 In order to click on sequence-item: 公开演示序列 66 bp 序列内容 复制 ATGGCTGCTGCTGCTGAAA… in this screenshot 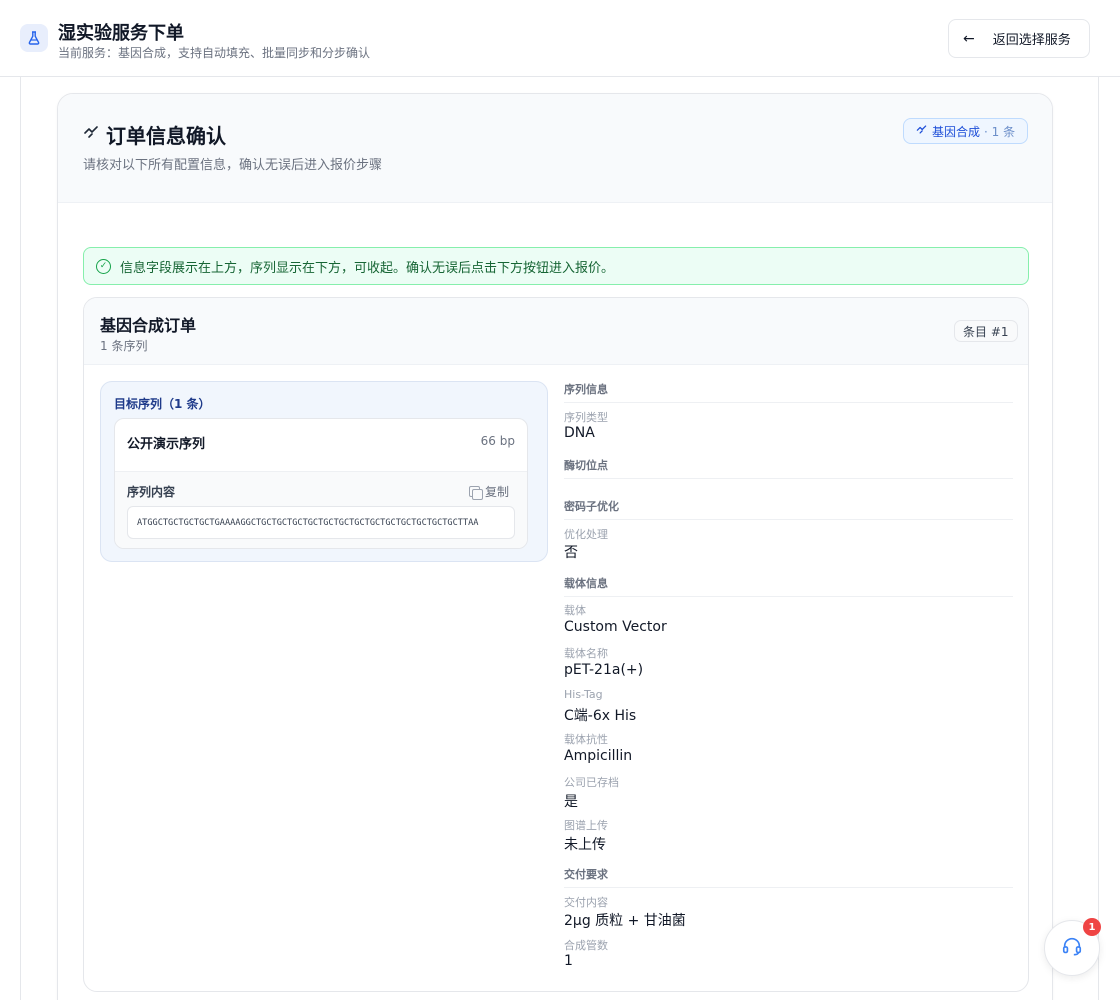, I will do `click(321, 483)`.